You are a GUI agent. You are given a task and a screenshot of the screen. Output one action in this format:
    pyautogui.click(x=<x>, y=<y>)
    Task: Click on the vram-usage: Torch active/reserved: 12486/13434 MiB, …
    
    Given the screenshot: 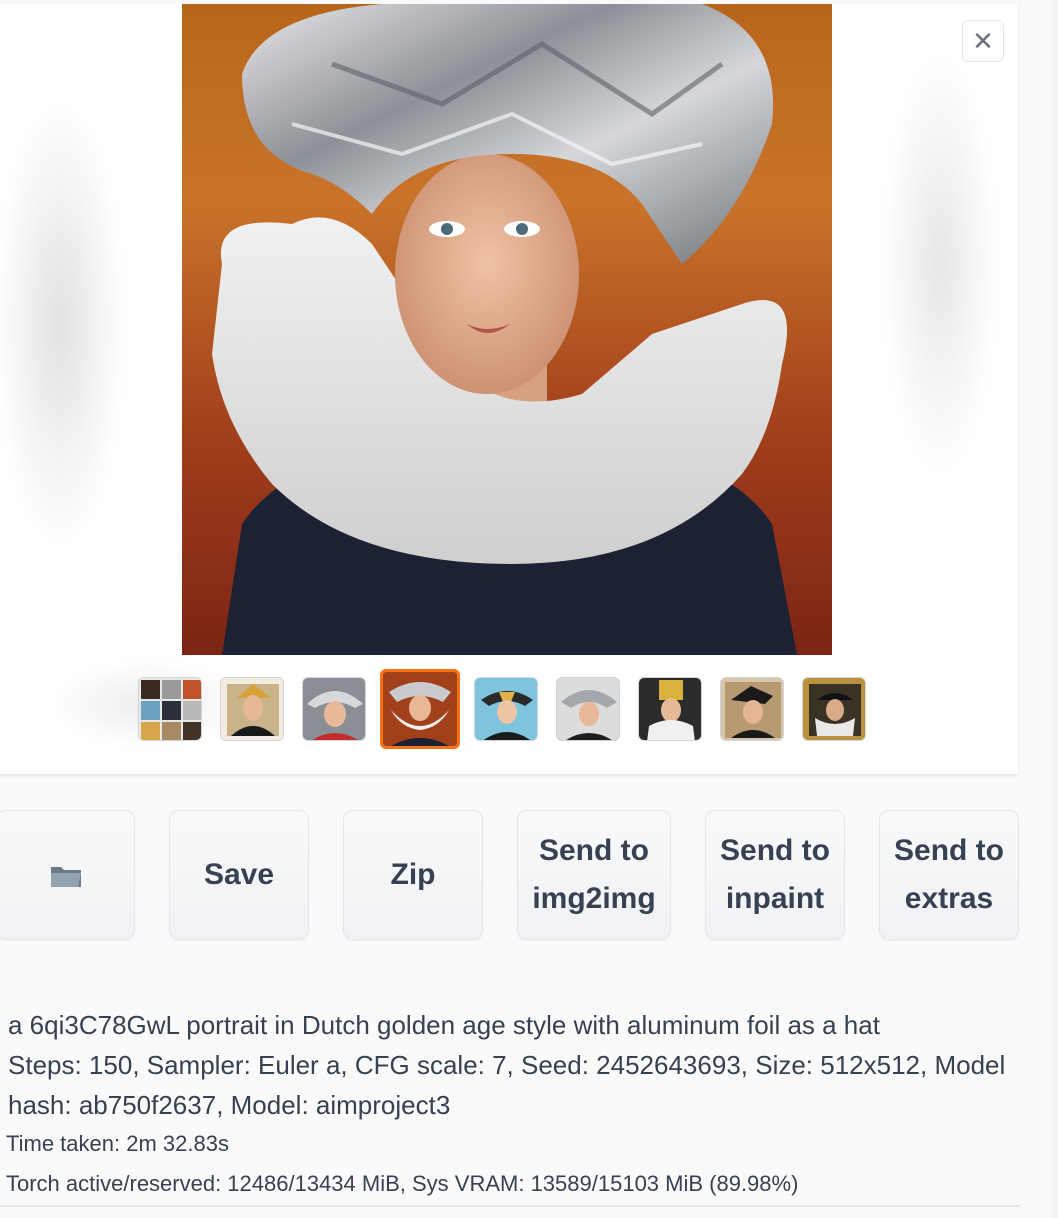 What is the action you would take?
    pyautogui.click(x=402, y=1183)
    